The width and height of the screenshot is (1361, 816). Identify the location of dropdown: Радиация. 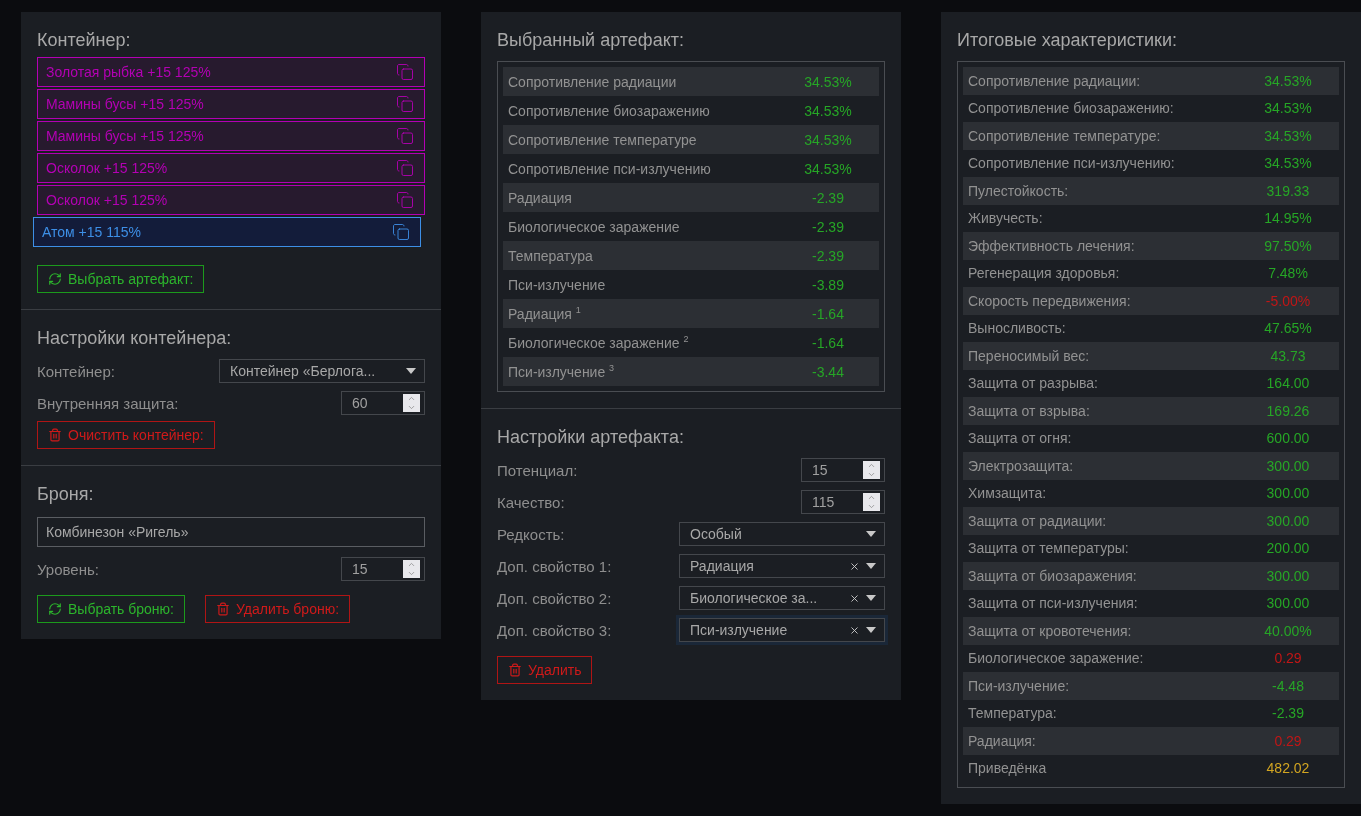
(782, 566).